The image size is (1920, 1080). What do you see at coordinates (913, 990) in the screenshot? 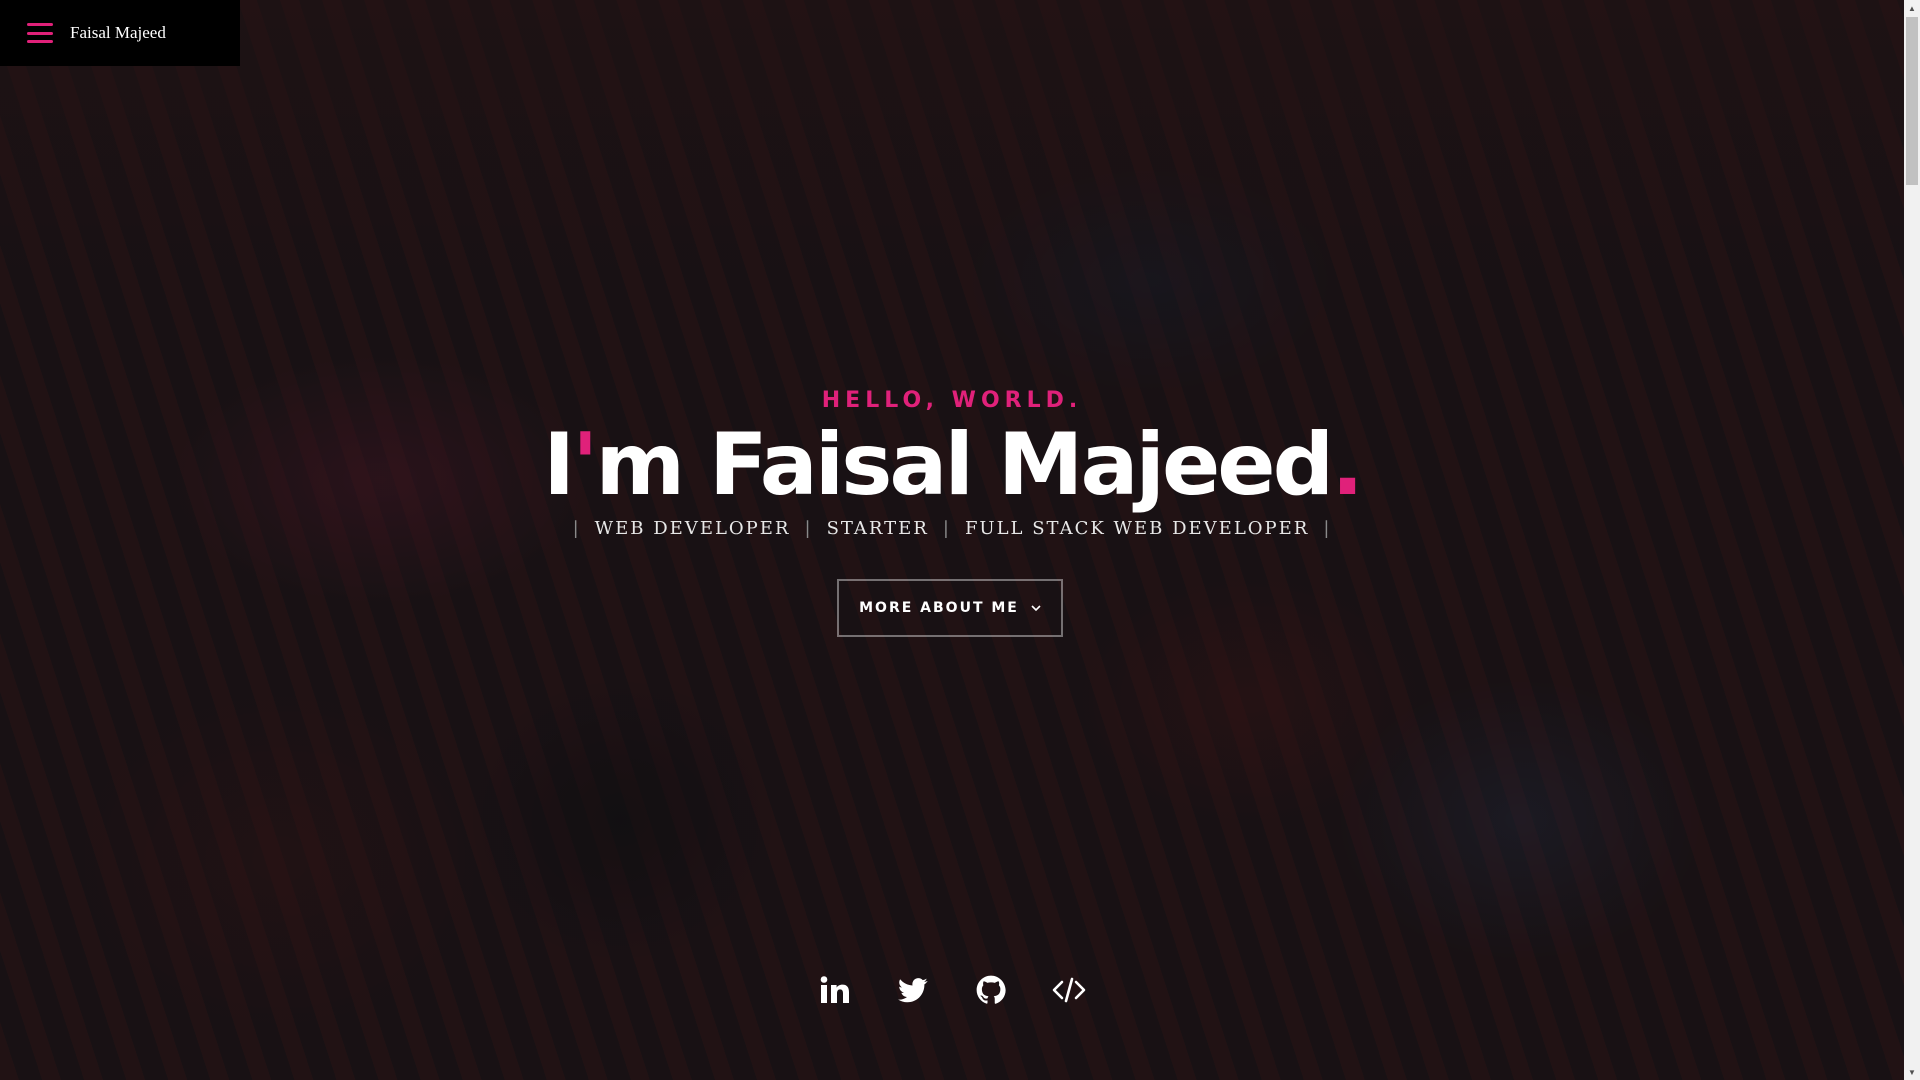
I see `twitter-icon` at bounding box center [913, 990].